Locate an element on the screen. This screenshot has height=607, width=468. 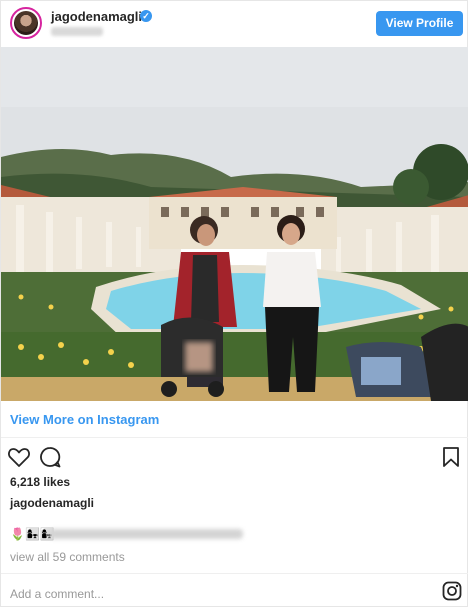
view-profile-button: View Profile is located at coordinates (419, 23).